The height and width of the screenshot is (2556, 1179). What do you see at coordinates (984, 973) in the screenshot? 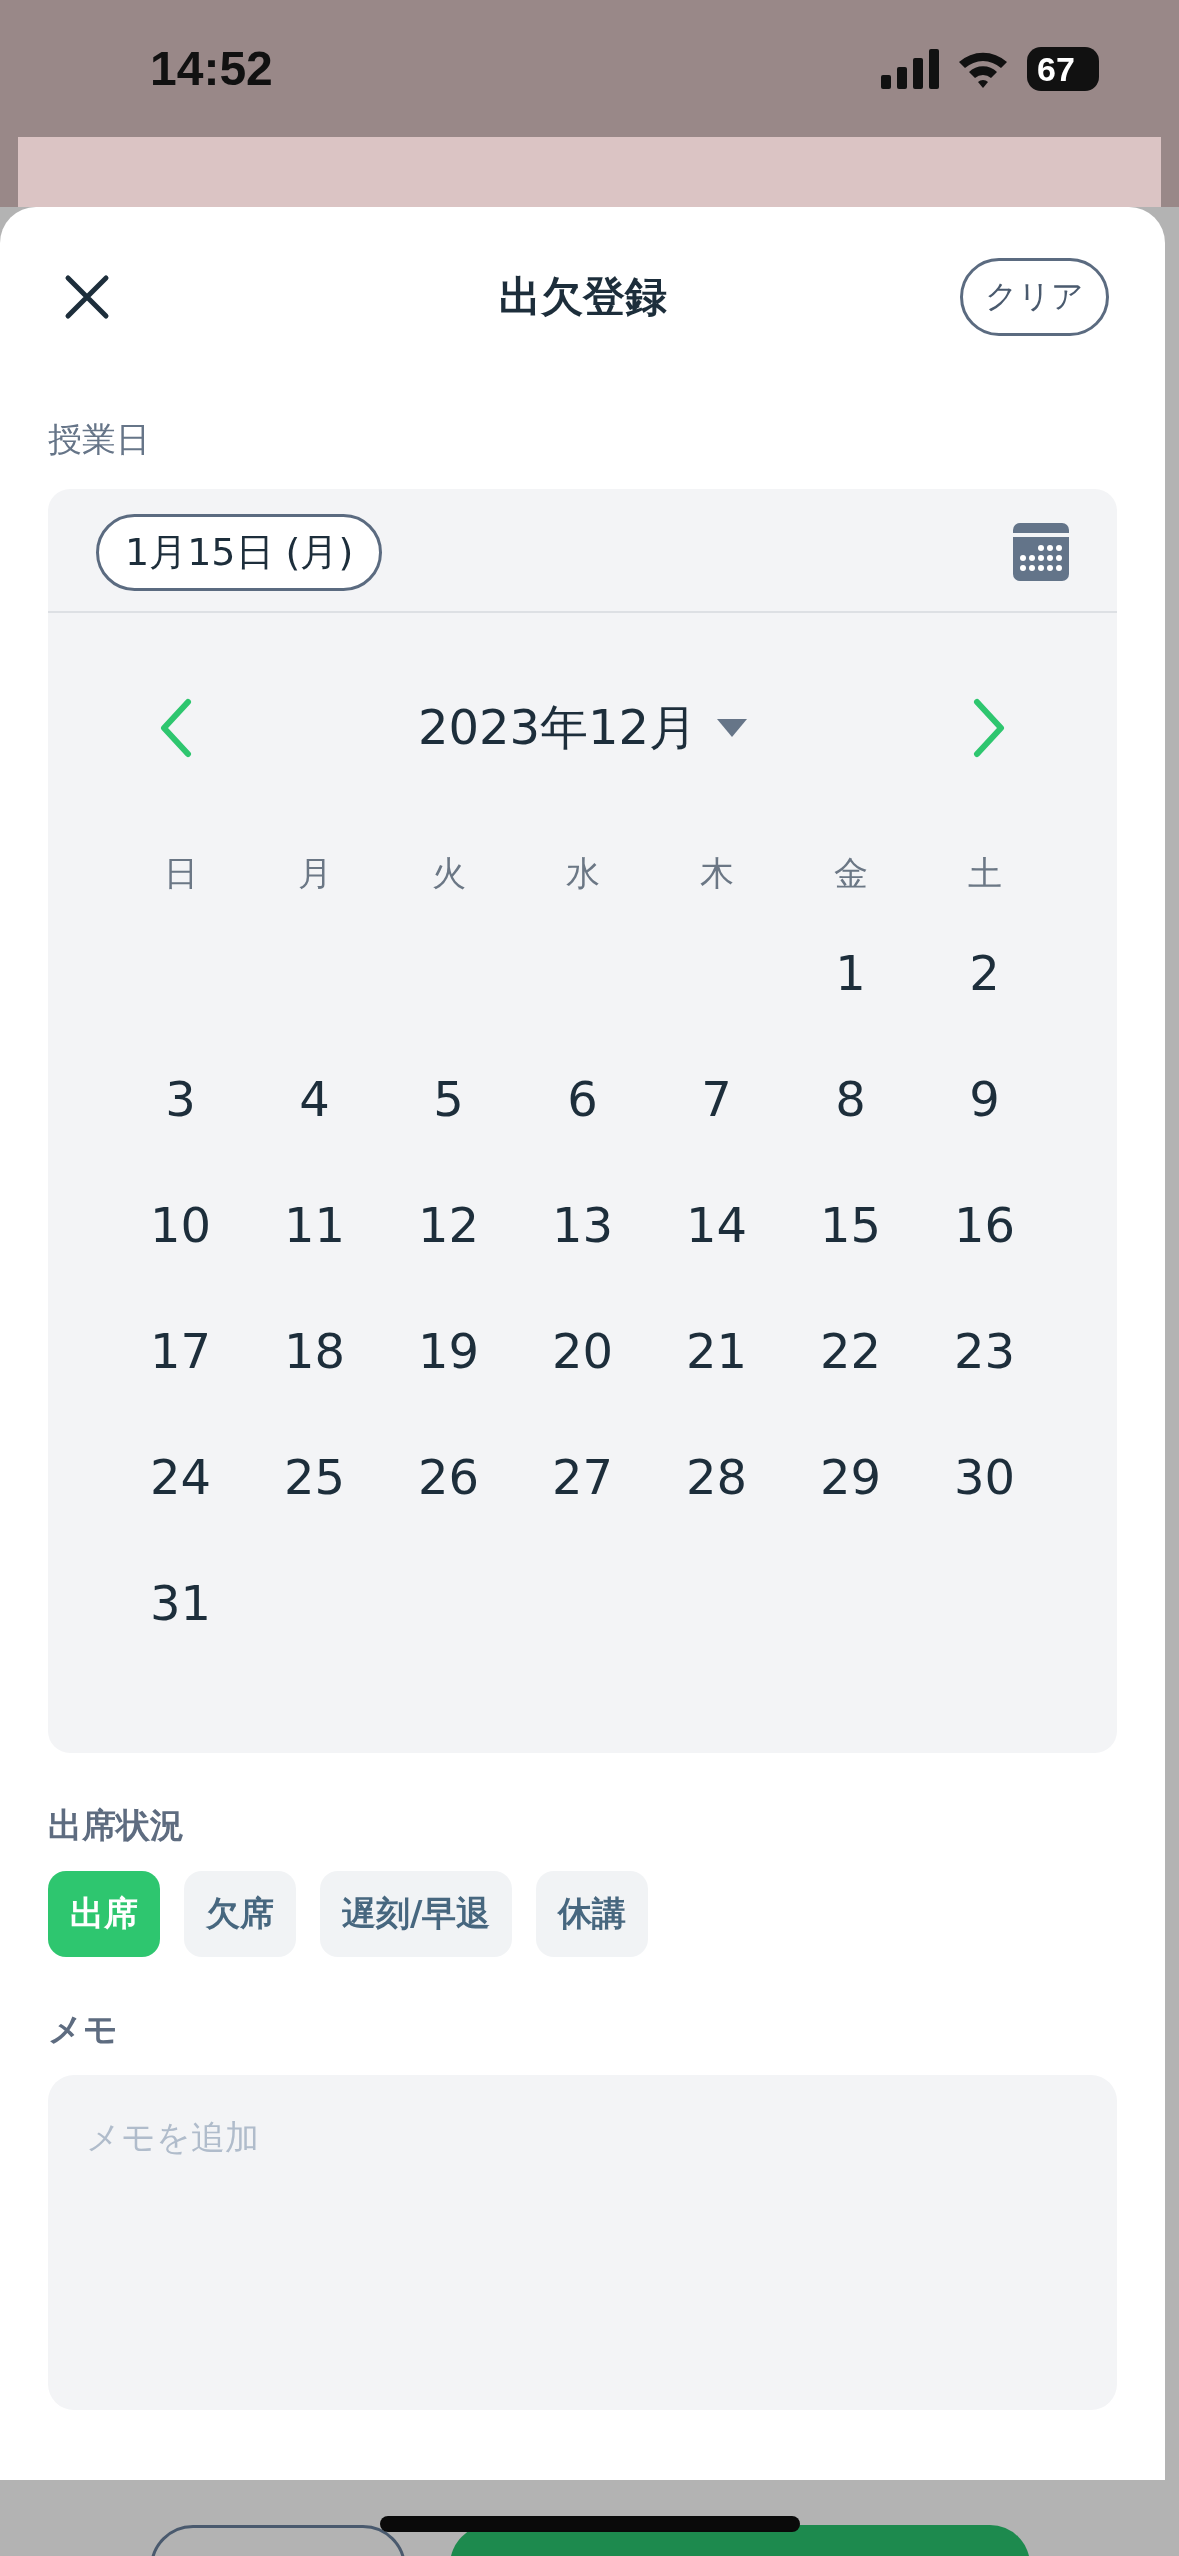
I see `calendar-day: 2` at bounding box center [984, 973].